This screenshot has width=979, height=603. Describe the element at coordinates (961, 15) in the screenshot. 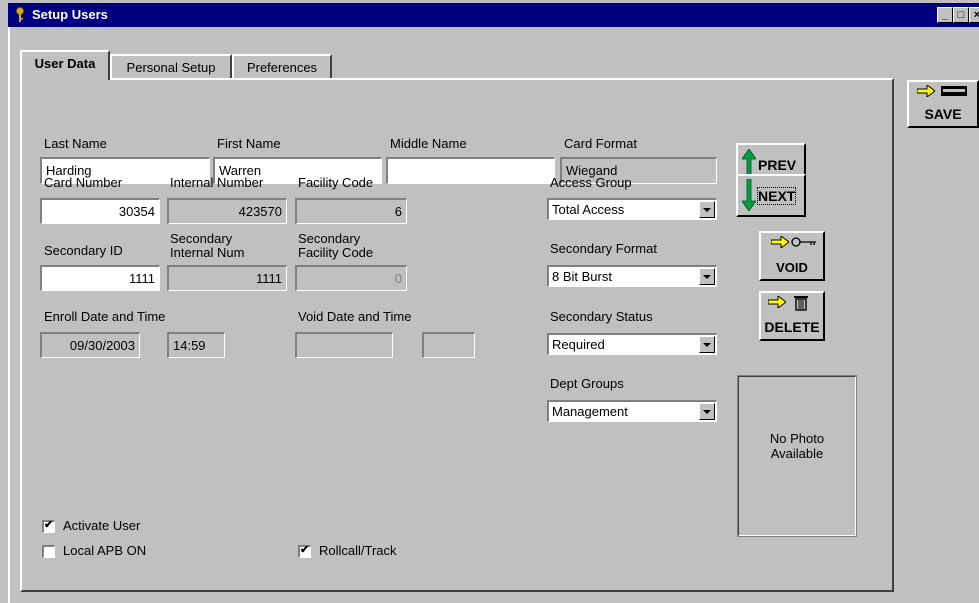

I see `maximize-button: □` at that location.